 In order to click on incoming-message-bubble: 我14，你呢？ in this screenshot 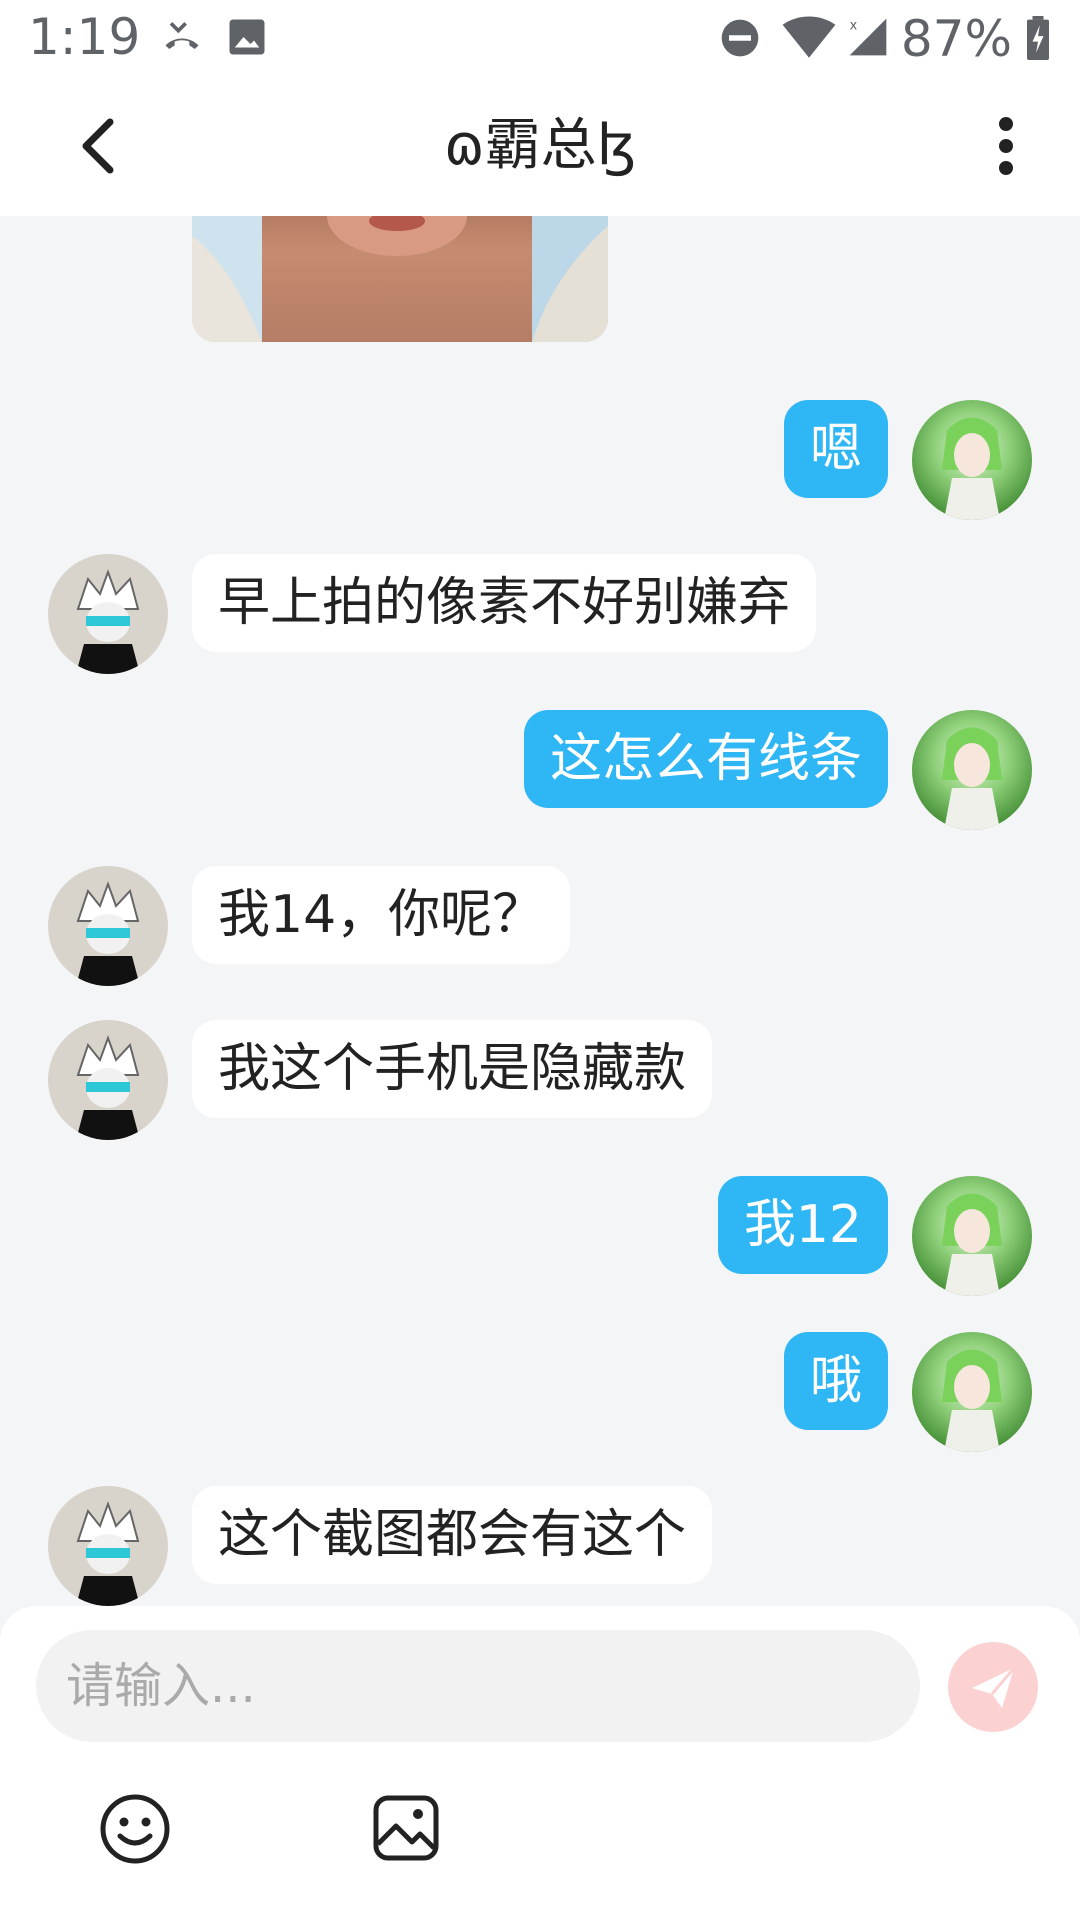, I will do `click(381, 915)`.